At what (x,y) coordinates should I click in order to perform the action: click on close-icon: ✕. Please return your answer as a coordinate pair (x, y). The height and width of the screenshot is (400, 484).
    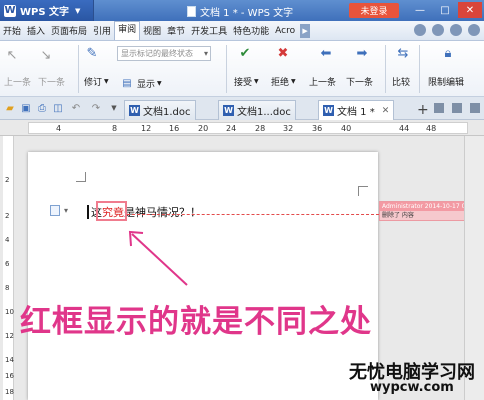
    Looking at the image, I should click on (470, 10).